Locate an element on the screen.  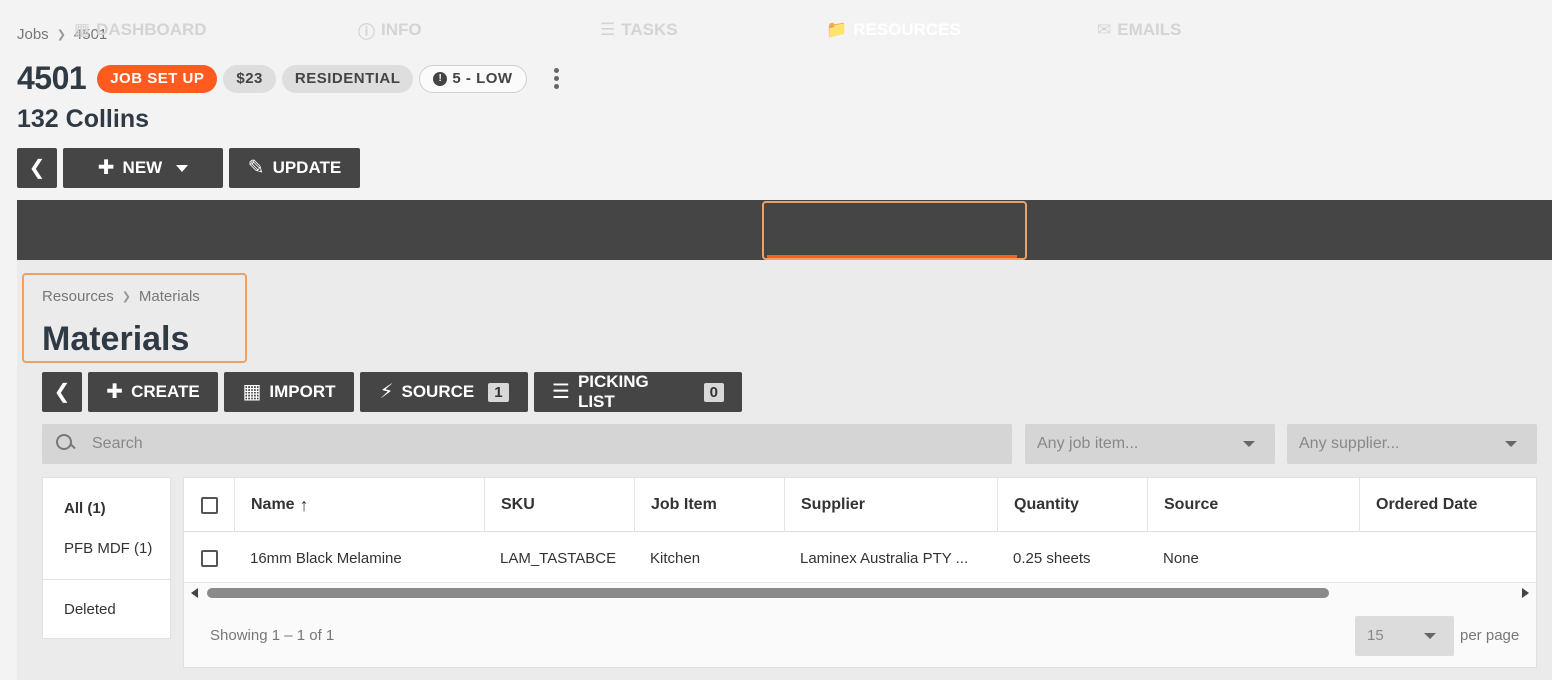
import-button-label: IMPORT is located at coordinates (302, 391).